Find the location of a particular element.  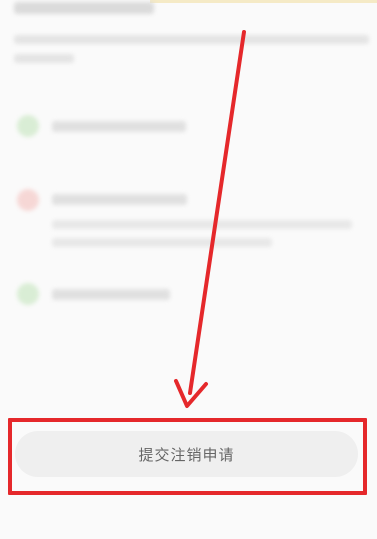

section-title-placeholder is located at coordinates (84, 8).